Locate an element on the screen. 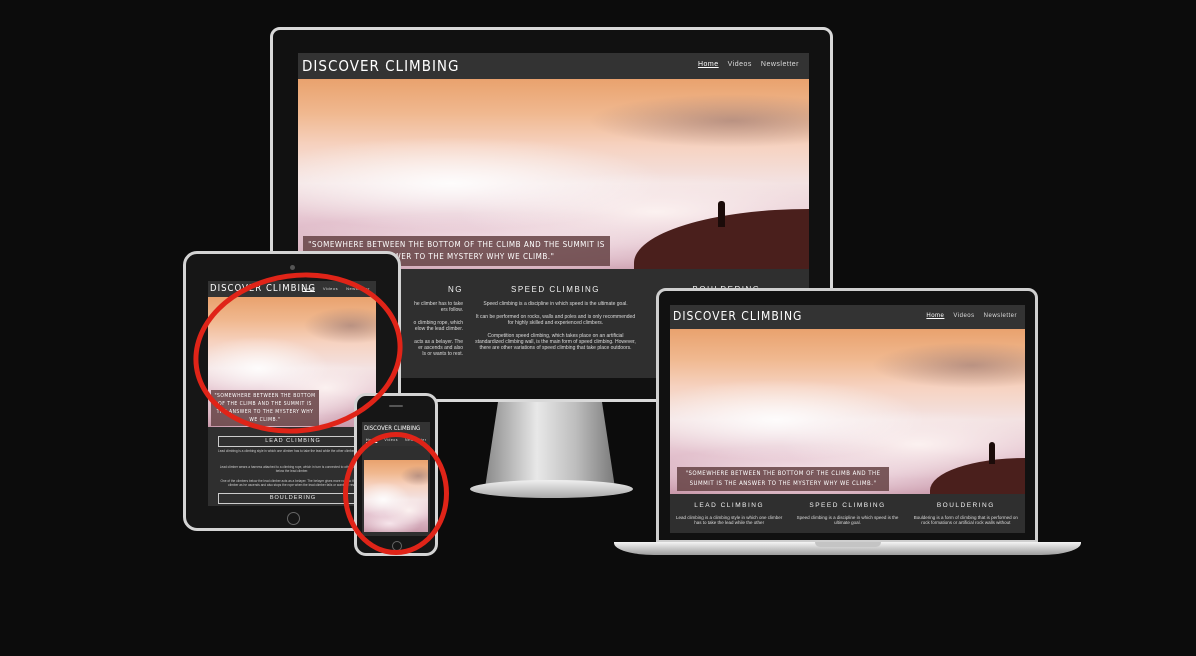  laptop-hero-hill is located at coordinates (977, 476).